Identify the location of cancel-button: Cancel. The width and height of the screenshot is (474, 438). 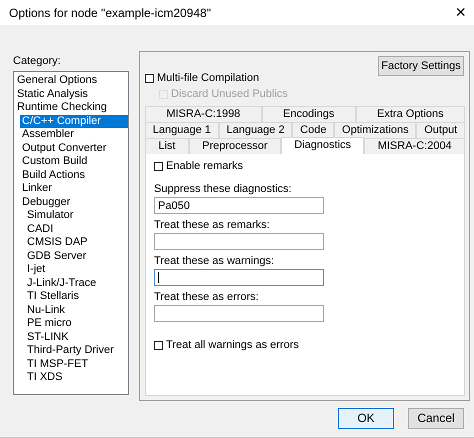
(436, 418).